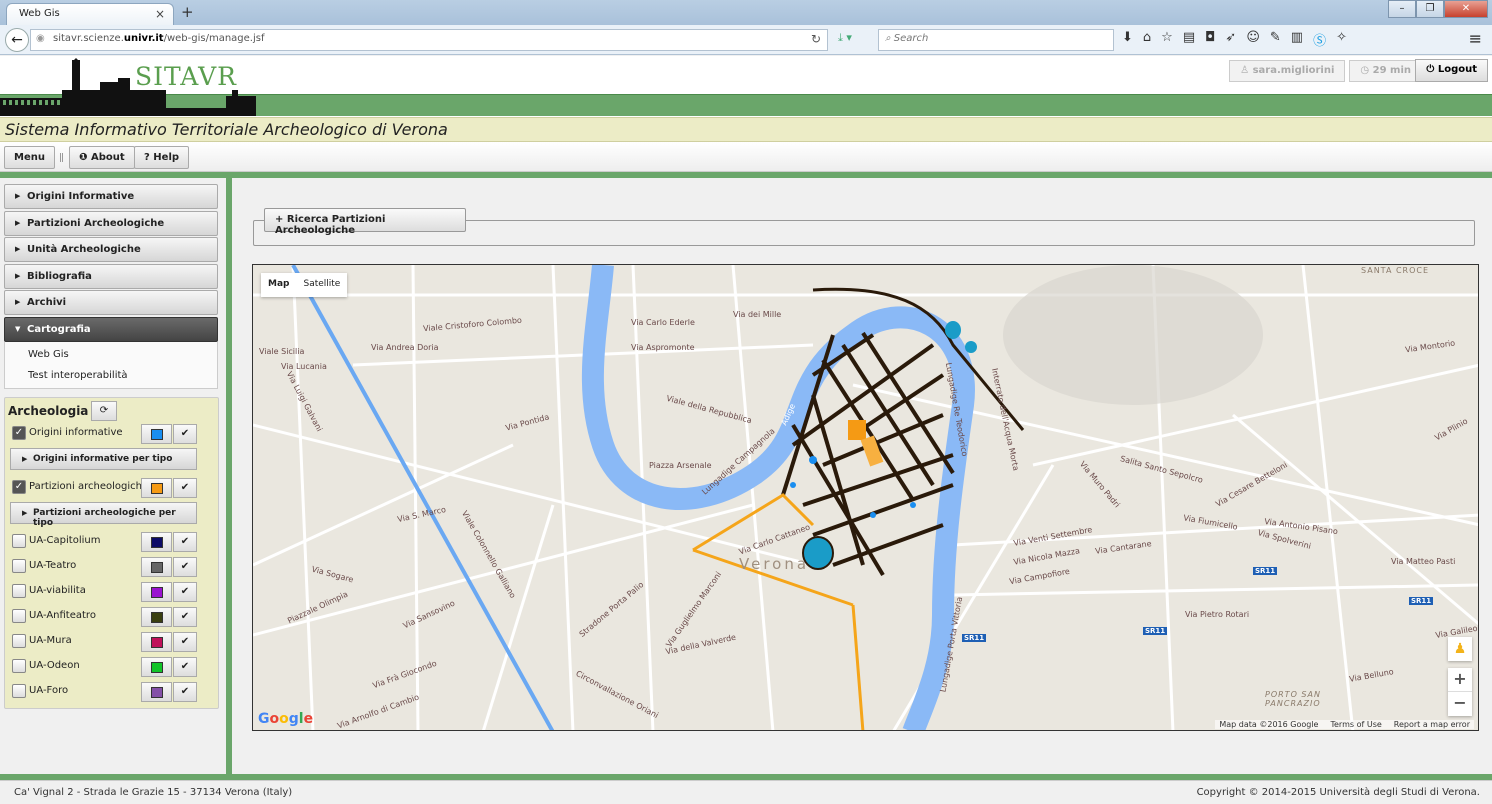 This screenshot has height=804, width=1492. I want to click on username: sara.migliorini, so click(1293, 70).